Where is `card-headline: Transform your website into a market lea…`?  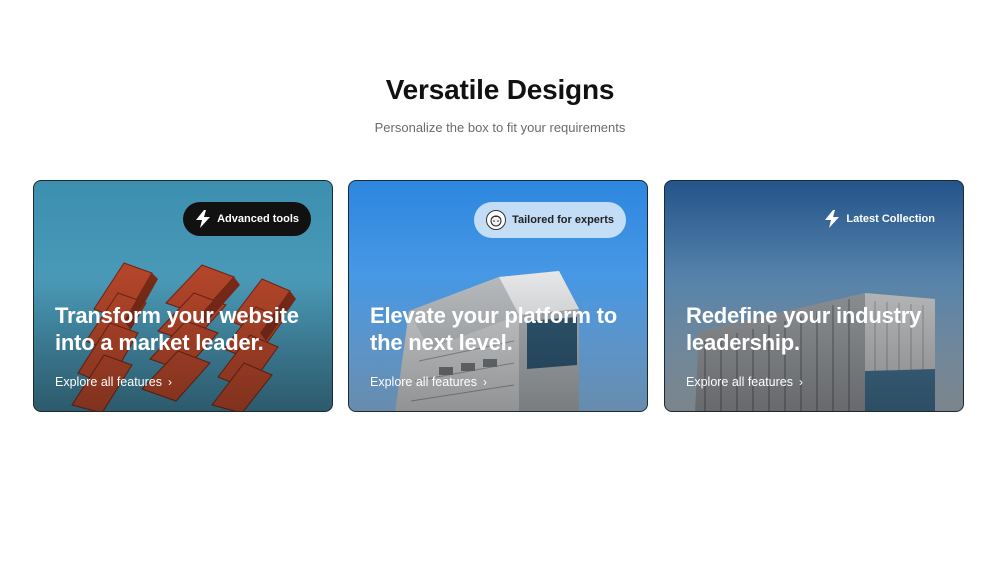 card-headline: Transform your website into a market lea… is located at coordinates (177, 329).